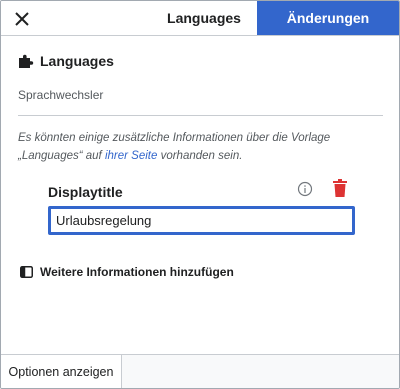 The height and width of the screenshot is (389, 400). What do you see at coordinates (26, 61) in the screenshot?
I see `puzzle-icon` at bounding box center [26, 61].